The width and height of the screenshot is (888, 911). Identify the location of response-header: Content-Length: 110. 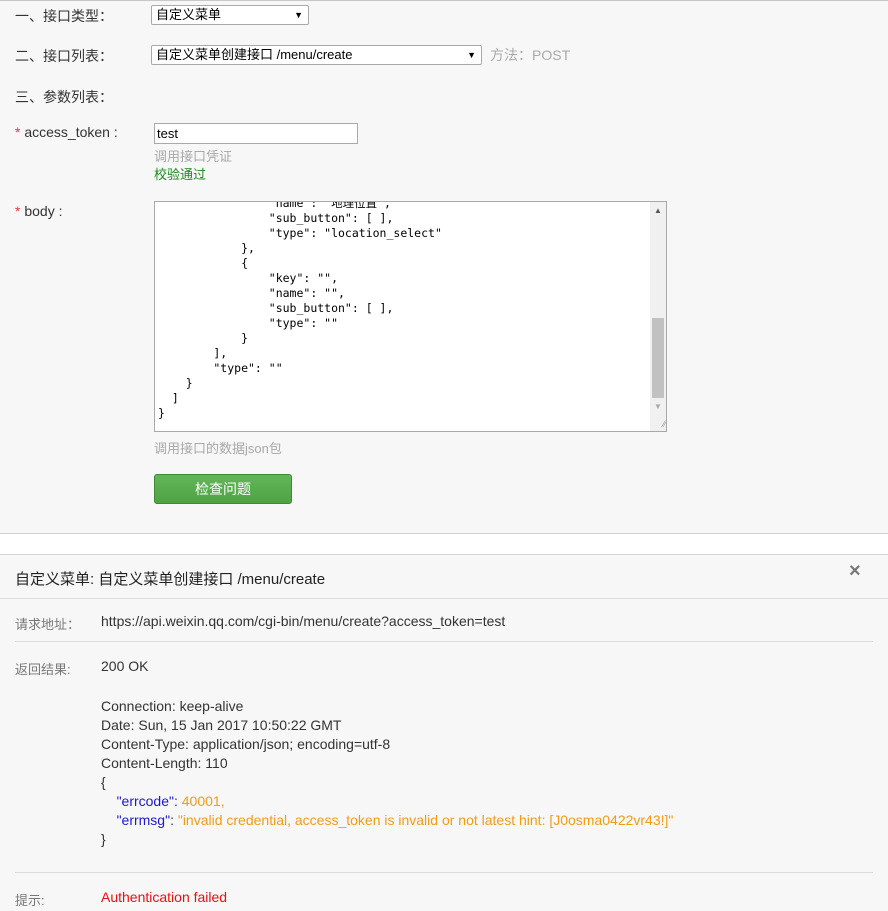
(164, 763).